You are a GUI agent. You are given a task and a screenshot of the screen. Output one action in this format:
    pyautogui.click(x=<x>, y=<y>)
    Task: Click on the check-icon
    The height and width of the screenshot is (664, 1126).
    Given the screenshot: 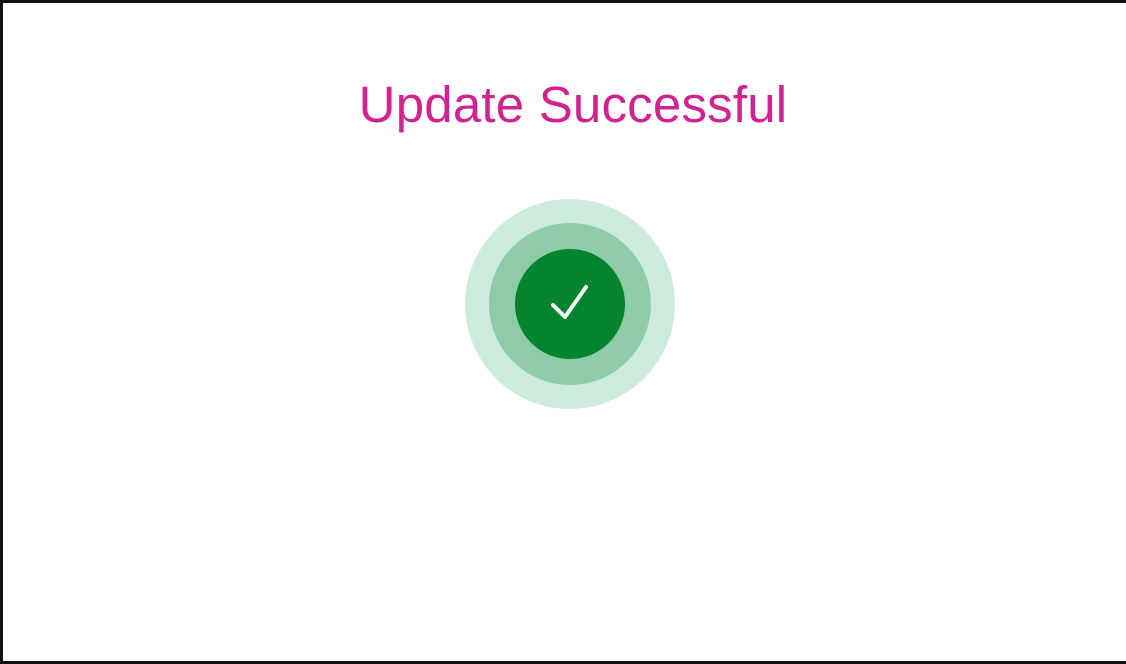 What is the action you would take?
    pyautogui.click(x=570, y=304)
    